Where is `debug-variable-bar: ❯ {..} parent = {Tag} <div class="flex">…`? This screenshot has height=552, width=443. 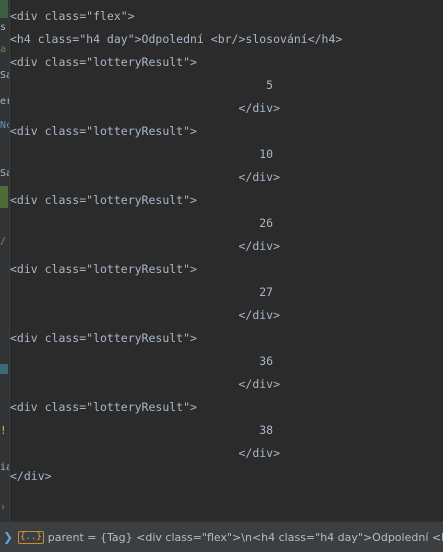 debug-variable-bar: ❯ {..} parent = {Tag} <div class="flex">… is located at coordinates (221, 536).